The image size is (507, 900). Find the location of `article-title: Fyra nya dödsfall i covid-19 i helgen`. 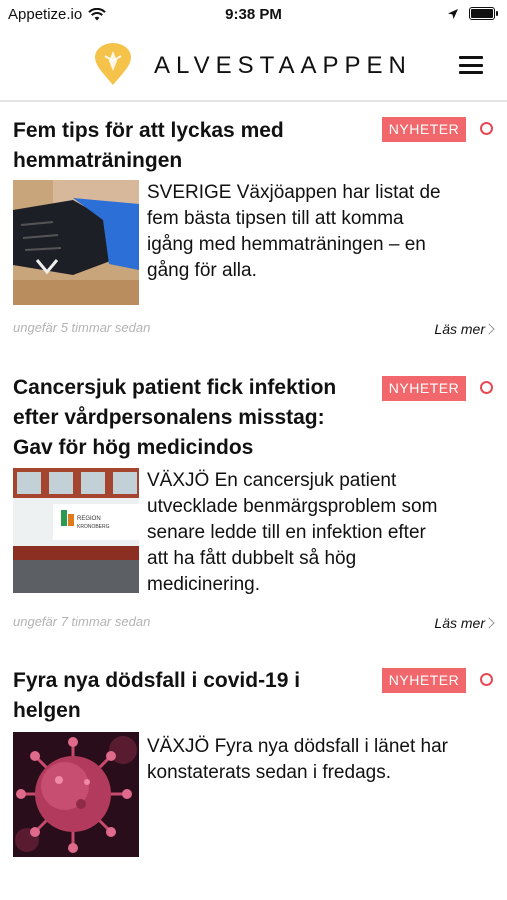

article-title: Fyra nya dödsfall i covid-19 i helgen is located at coordinates (156, 696).